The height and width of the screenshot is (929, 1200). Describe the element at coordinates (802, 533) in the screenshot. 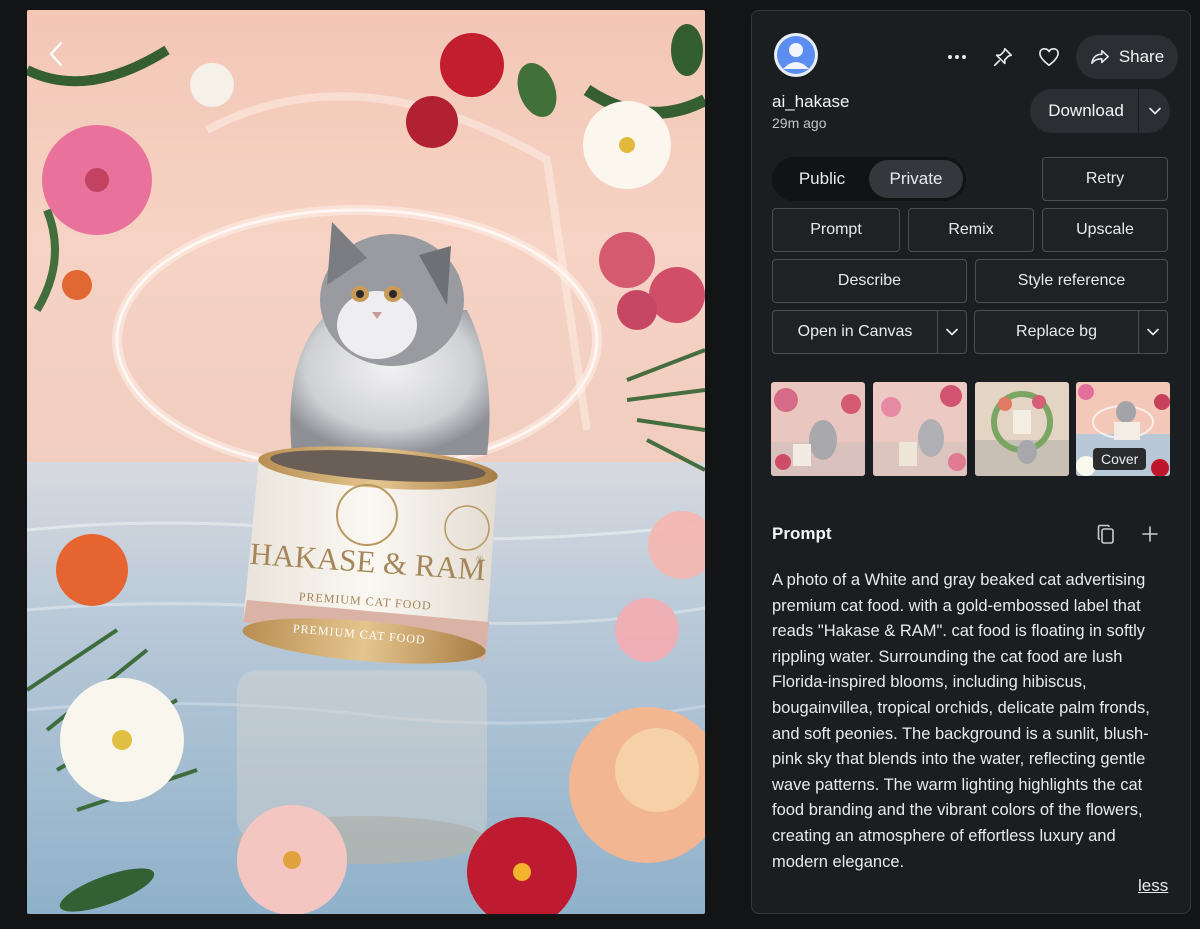

I see `prompt-heading: Prompt` at that location.